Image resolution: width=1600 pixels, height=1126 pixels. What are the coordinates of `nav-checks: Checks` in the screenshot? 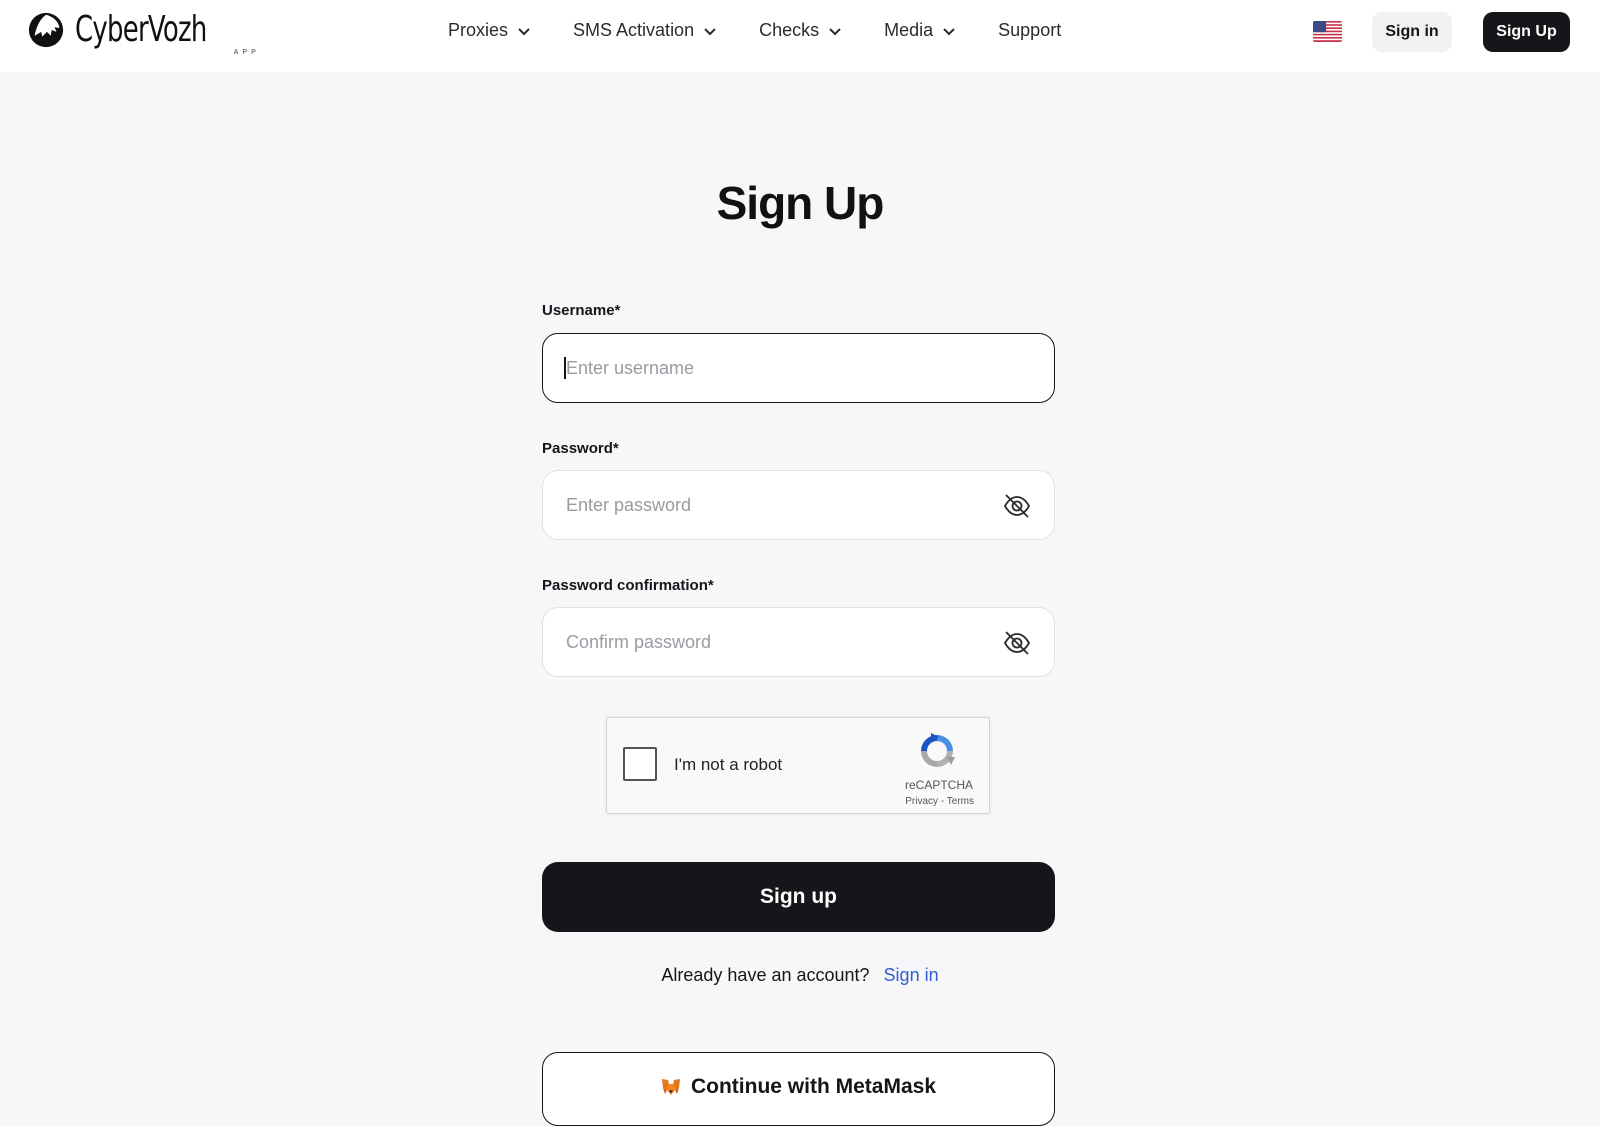 It's located at (800, 30).